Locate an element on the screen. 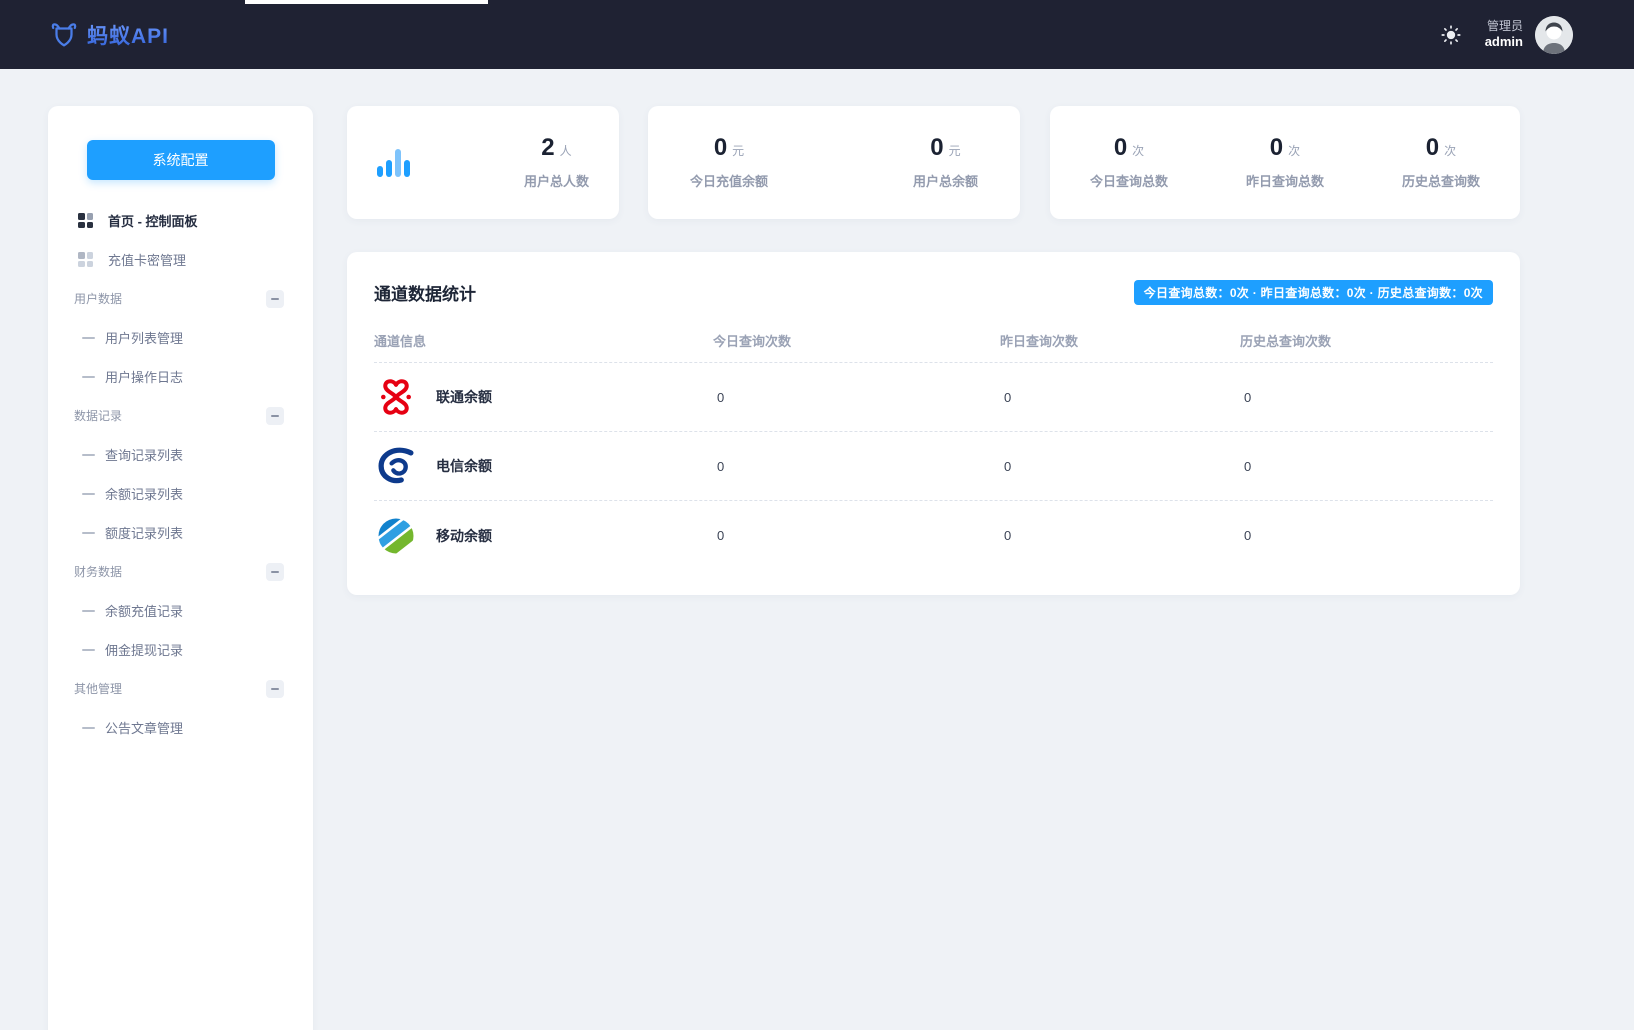 The image size is (1634, 1030). table-row: 移动余额 0 0 0 is located at coordinates (933, 535).